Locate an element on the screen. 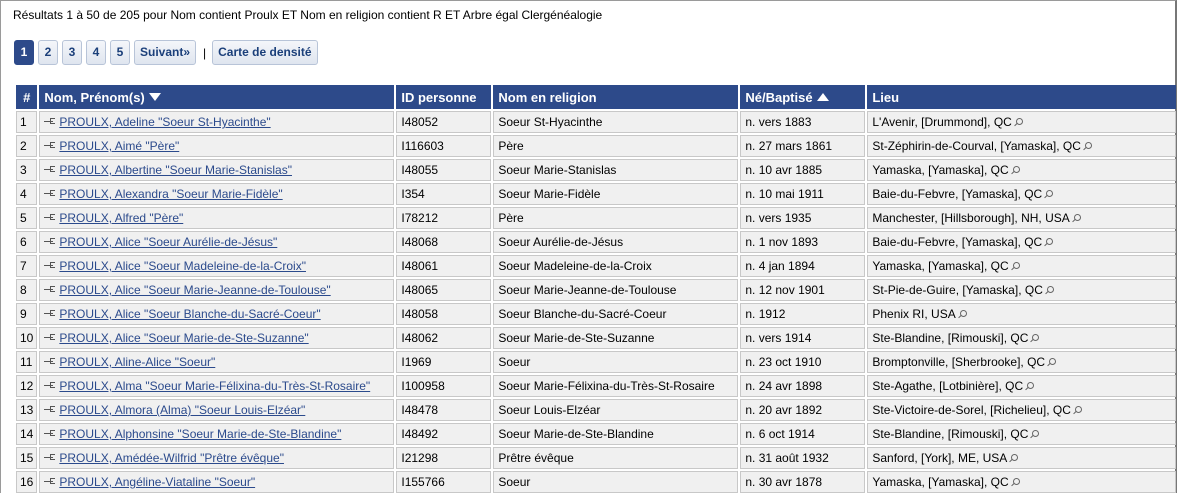  row-religion-name: Prêtre évêque is located at coordinates (616, 458).